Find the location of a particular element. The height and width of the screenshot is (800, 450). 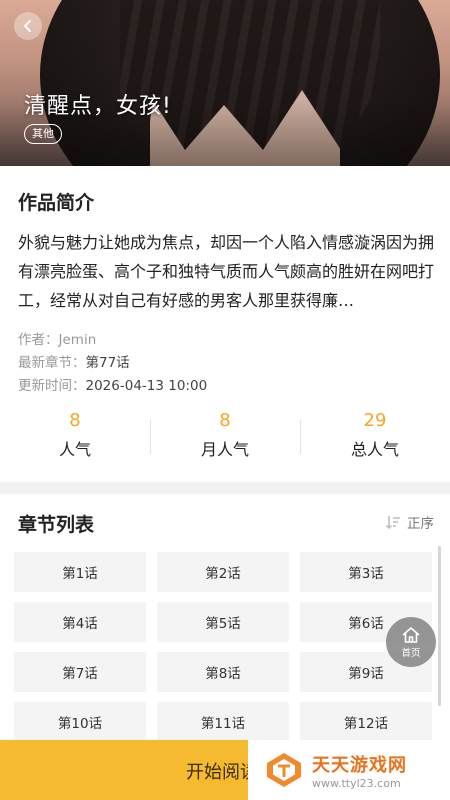

latest-chapter-row: 最新章节：第77话 is located at coordinates (74, 361).